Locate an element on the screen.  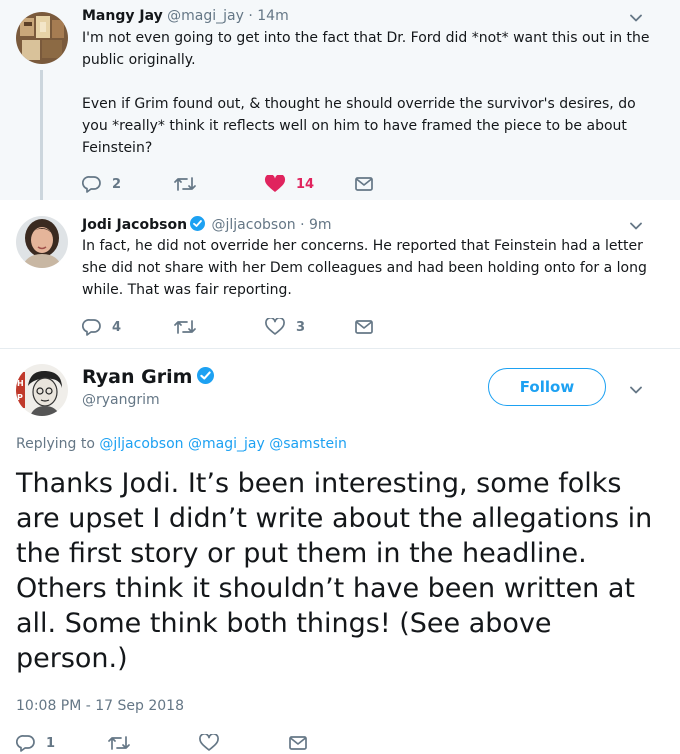
tweet-time: · 14m is located at coordinates (268, 16).